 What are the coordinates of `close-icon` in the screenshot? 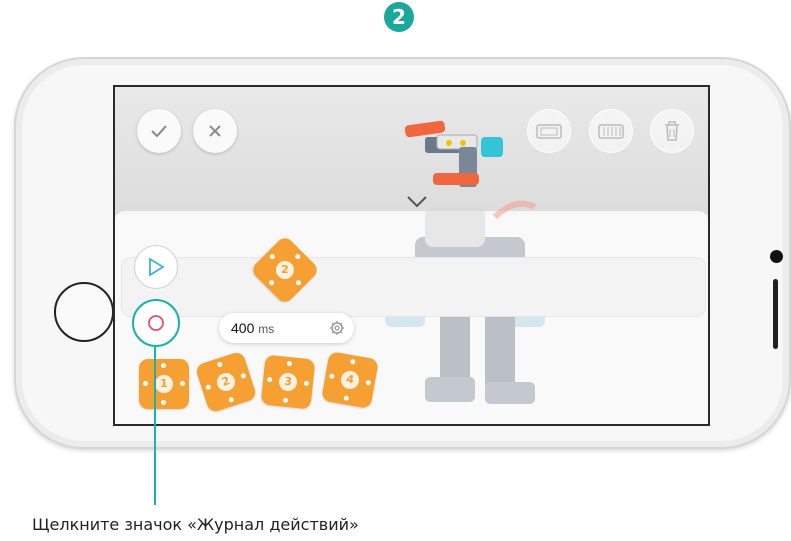 It's located at (215, 131).